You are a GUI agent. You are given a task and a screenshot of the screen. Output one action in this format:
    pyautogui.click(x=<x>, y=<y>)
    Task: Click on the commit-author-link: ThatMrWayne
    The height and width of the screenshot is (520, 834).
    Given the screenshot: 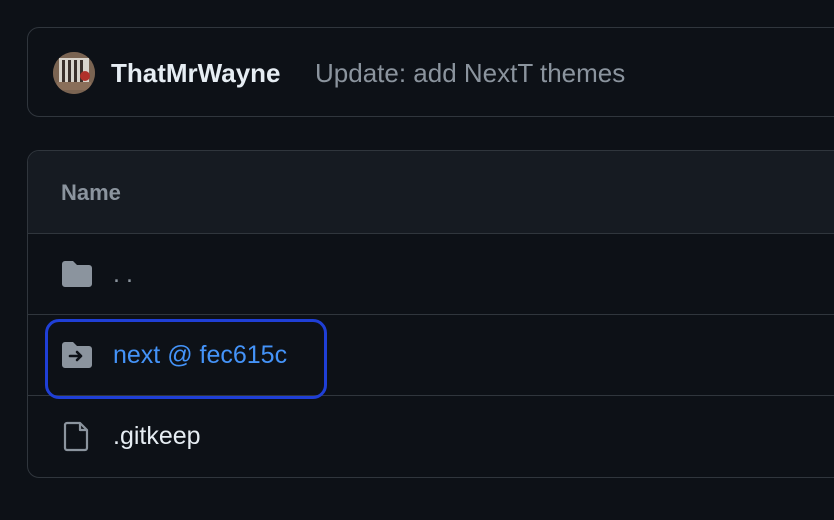 What is the action you would take?
    pyautogui.click(x=196, y=73)
    